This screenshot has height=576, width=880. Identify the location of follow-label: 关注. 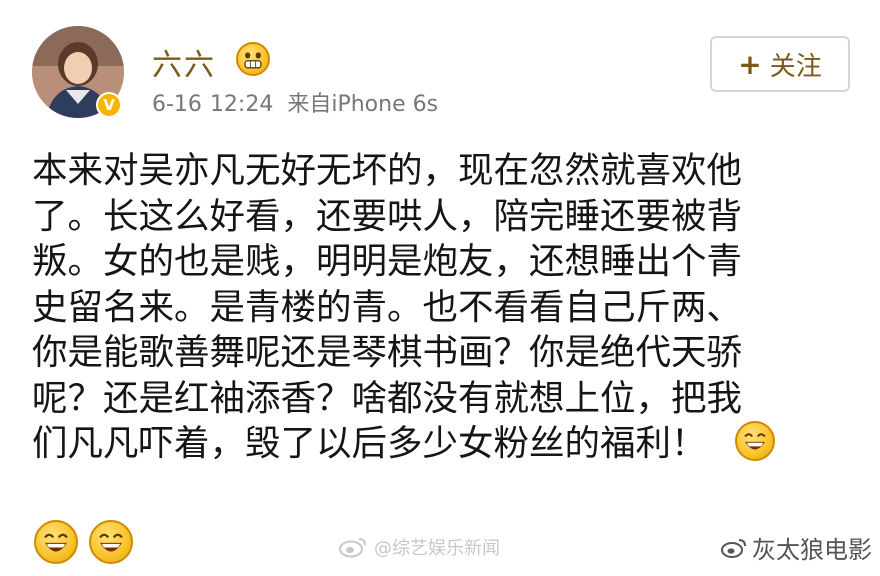
(795, 66).